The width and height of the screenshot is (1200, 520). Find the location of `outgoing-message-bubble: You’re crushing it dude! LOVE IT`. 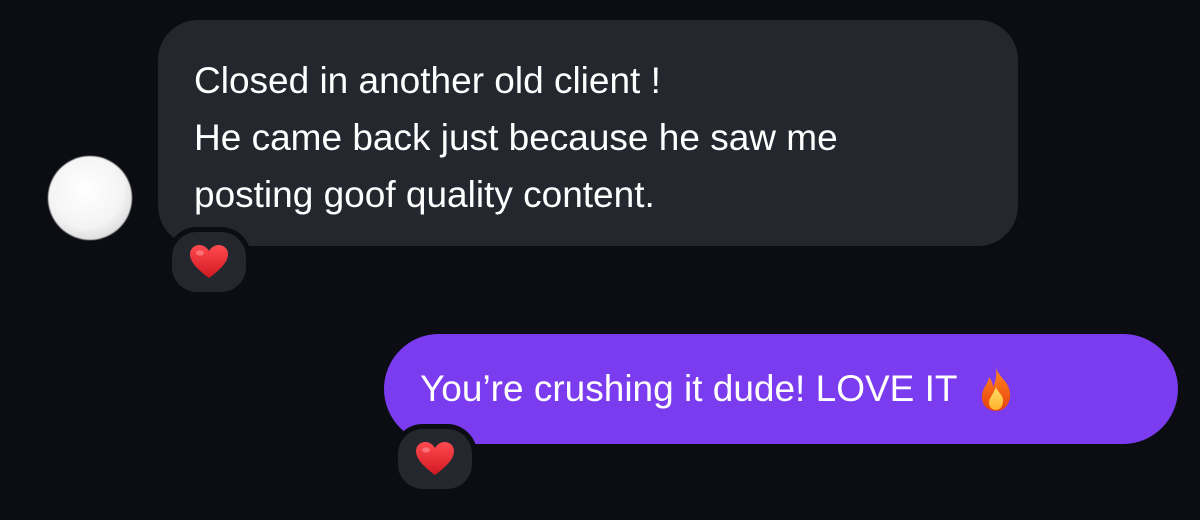

outgoing-message-bubble: You’re crushing it dude! LOVE IT is located at coordinates (781, 389).